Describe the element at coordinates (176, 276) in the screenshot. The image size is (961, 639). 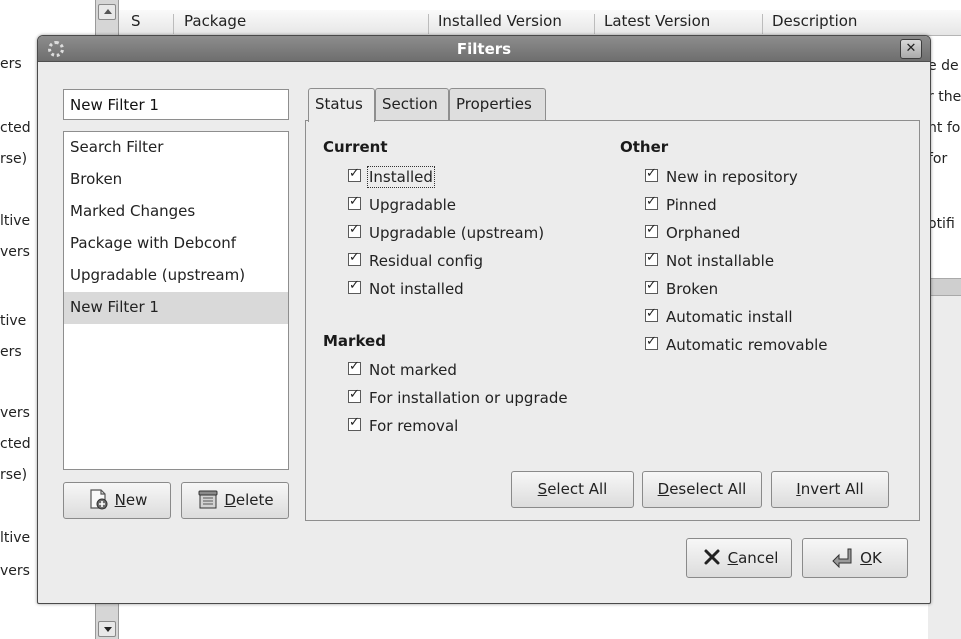
I see `filter-list-item: Upgradable (upstream)` at that location.